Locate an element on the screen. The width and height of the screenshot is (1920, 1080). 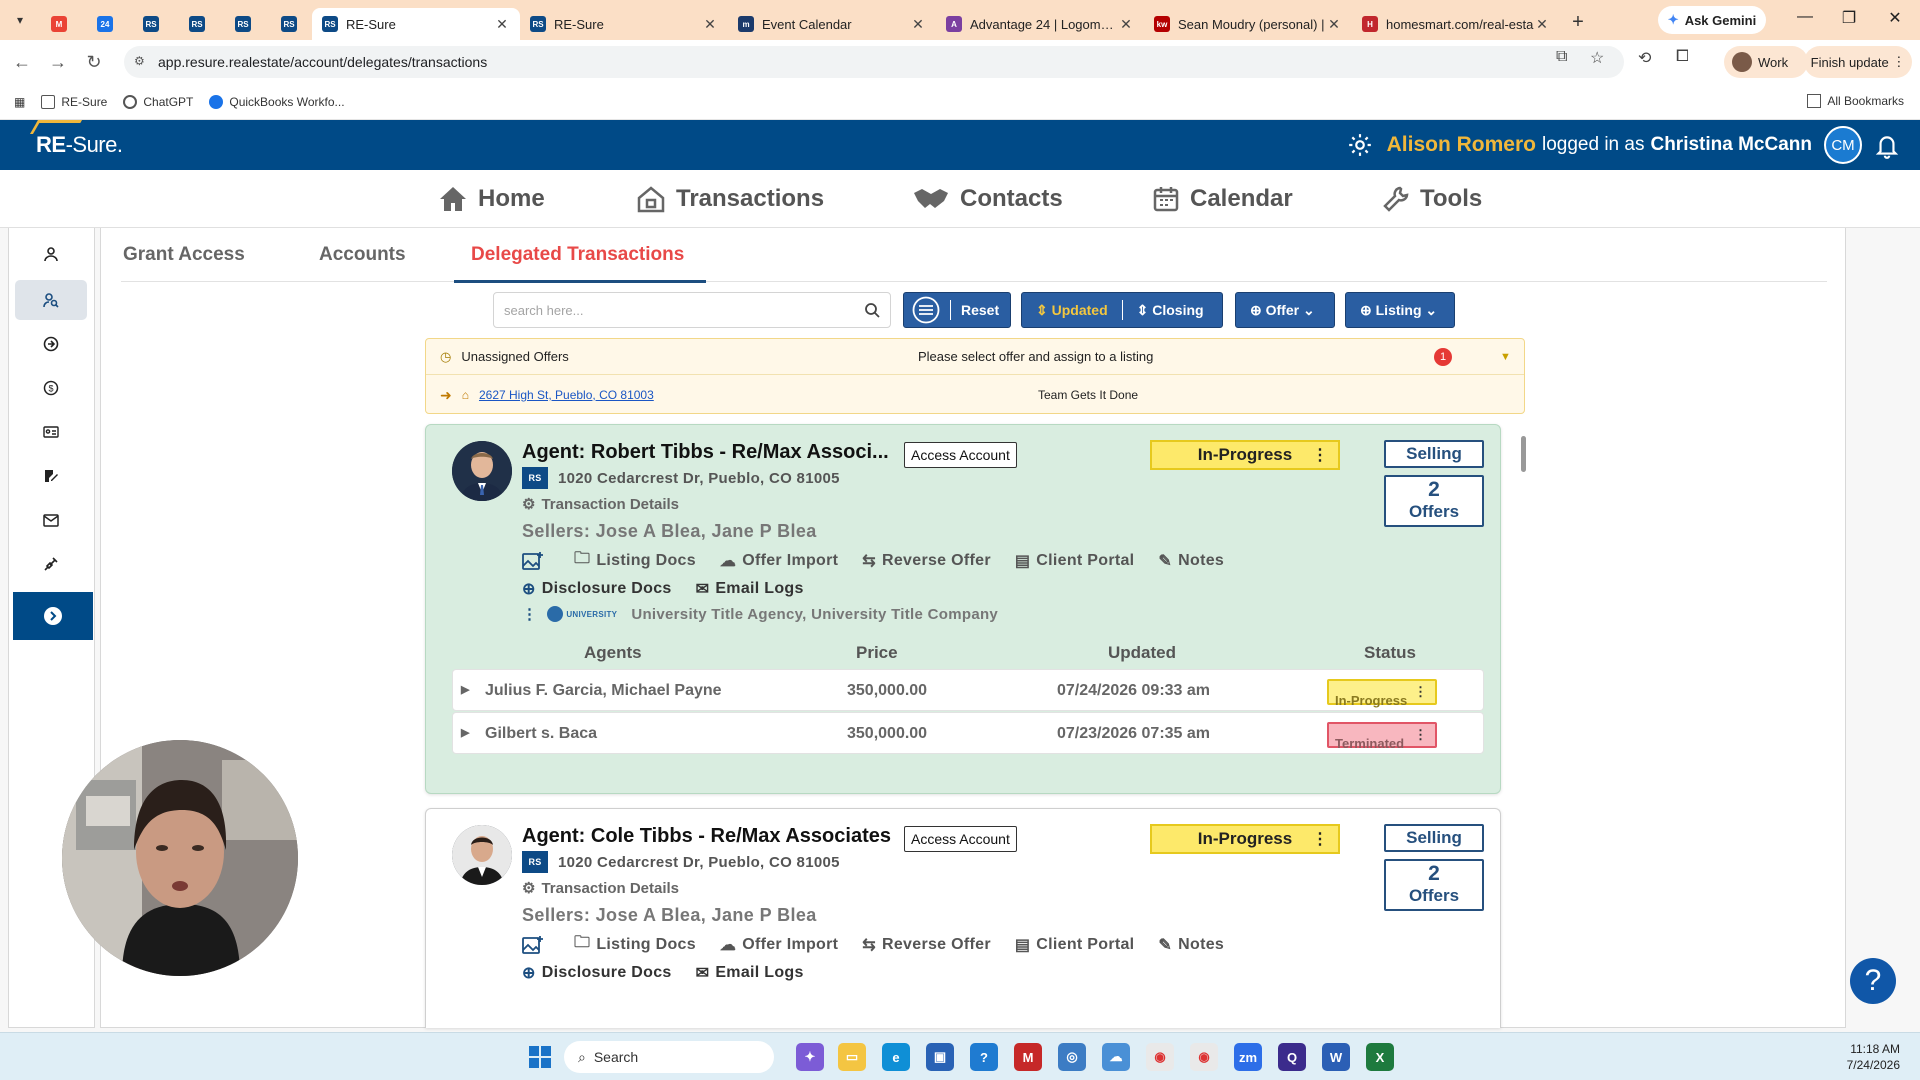
back-icon: ← is located at coordinates (22, 62).